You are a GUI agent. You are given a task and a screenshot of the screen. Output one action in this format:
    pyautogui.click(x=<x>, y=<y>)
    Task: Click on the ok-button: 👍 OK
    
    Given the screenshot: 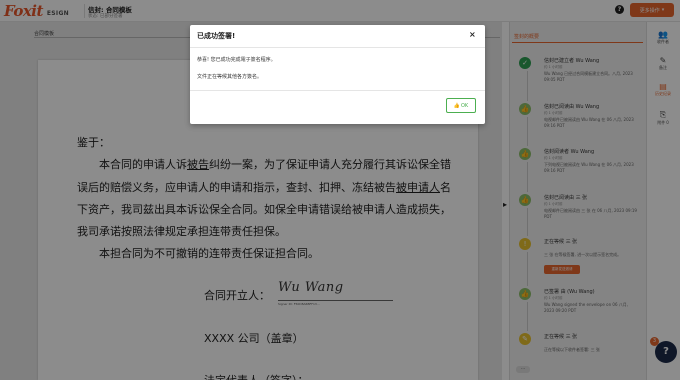 What is the action you would take?
    pyautogui.click(x=461, y=105)
    